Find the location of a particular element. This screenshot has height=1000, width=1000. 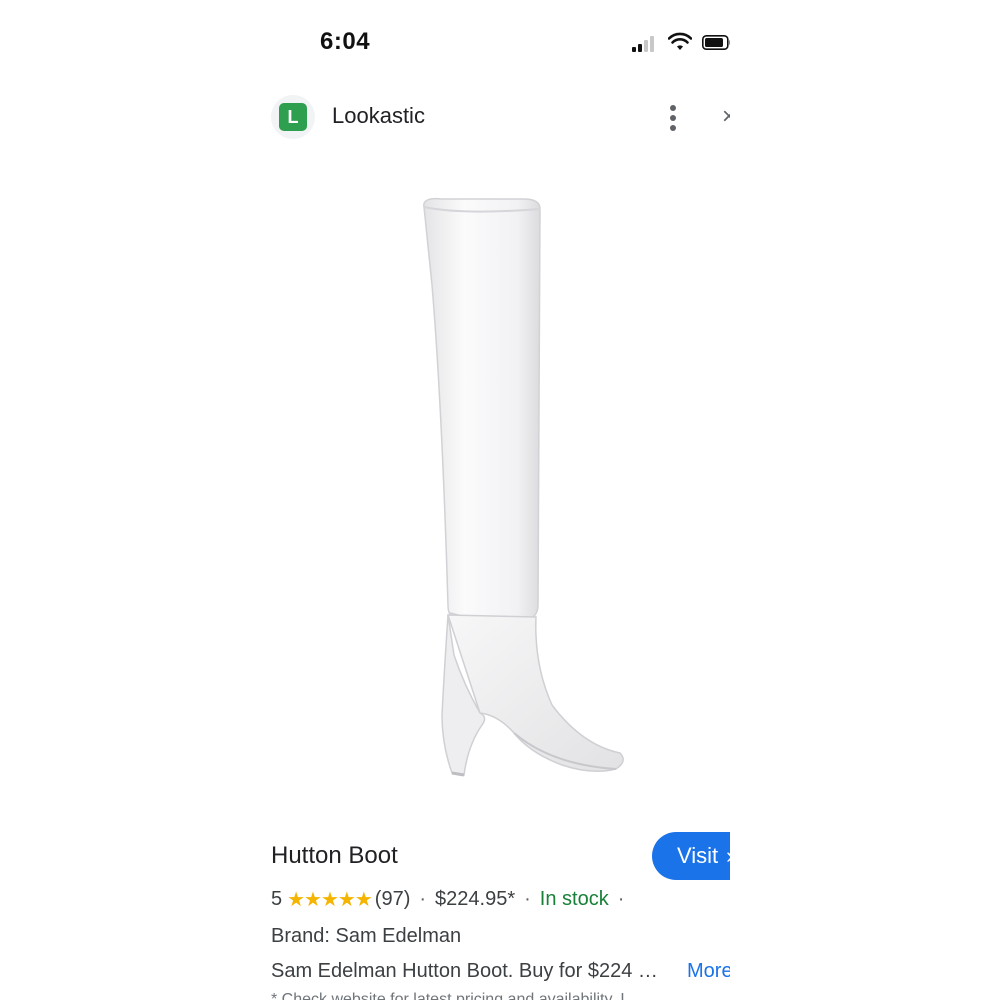

wifi-icon is located at coordinates (680, 41).